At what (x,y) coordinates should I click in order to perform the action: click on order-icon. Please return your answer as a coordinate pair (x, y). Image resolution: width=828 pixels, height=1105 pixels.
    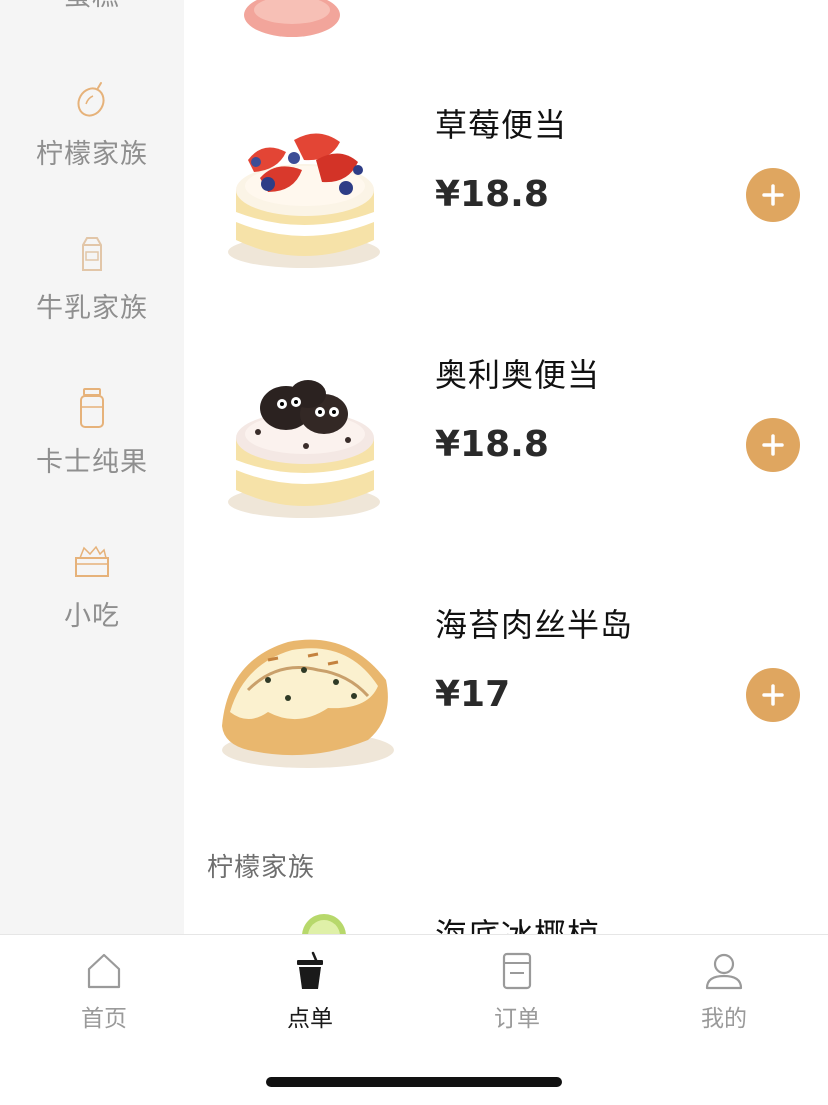
    Looking at the image, I should click on (517, 971).